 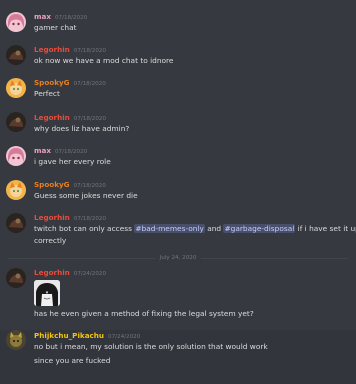 What do you see at coordinates (47, 293) in the screenshot?
I see `image-attachment` at bounding box center [47, 293].